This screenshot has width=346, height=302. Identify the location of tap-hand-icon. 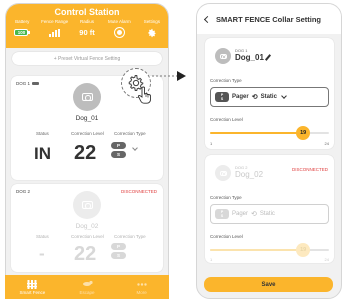
(144, 95).